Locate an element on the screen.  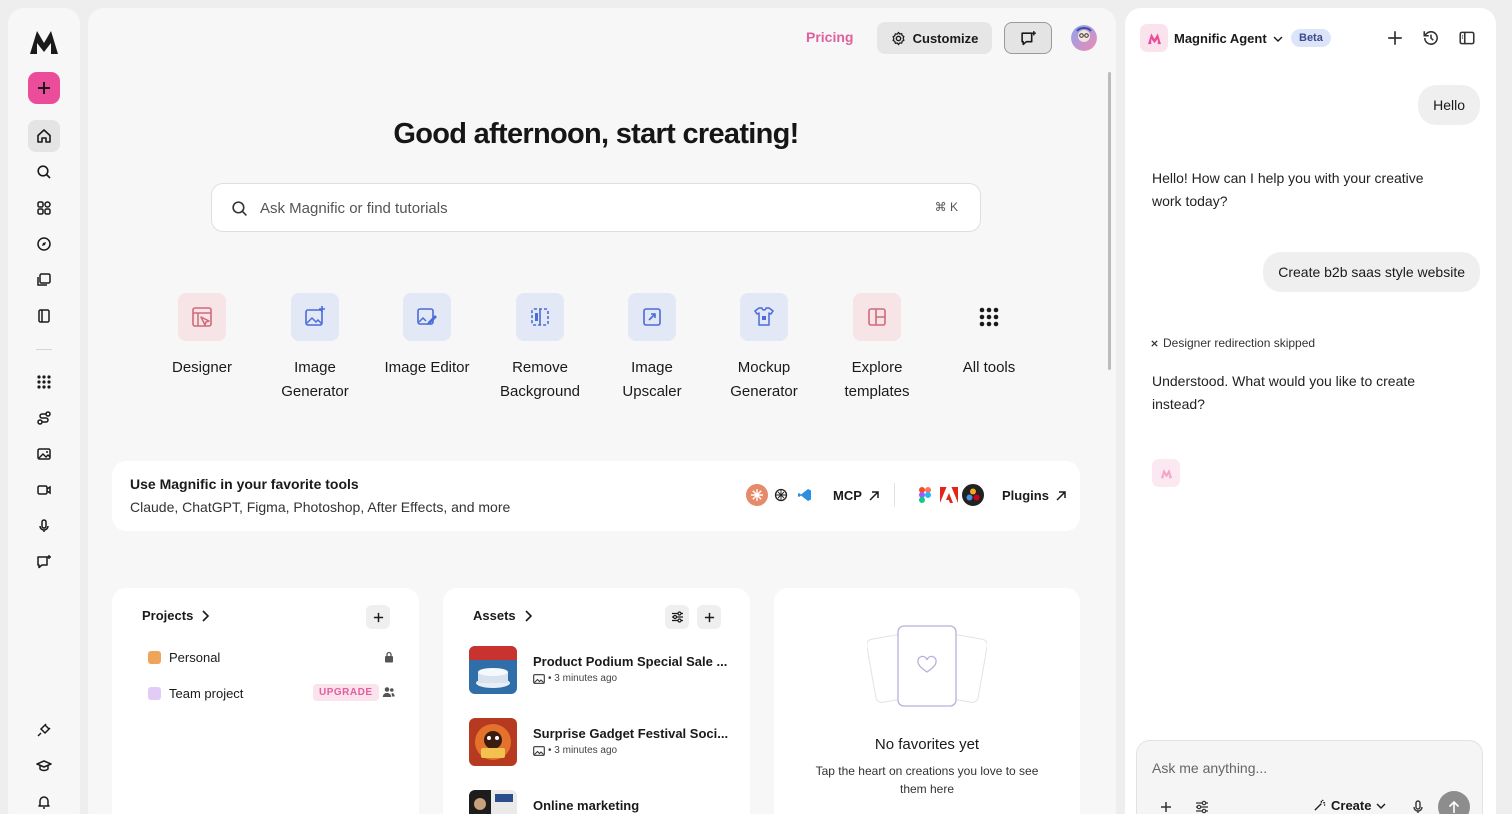
user-avatar is located at coordinates (1084, 38).